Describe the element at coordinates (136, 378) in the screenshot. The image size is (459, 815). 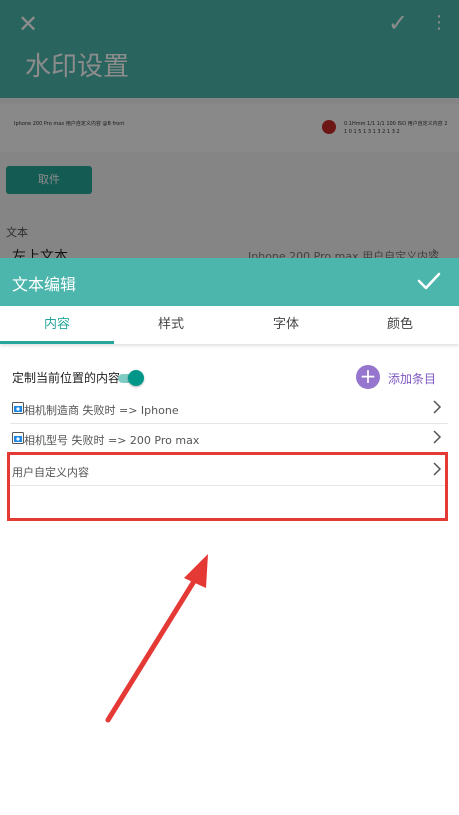
I see `toggle-knob` at that location.